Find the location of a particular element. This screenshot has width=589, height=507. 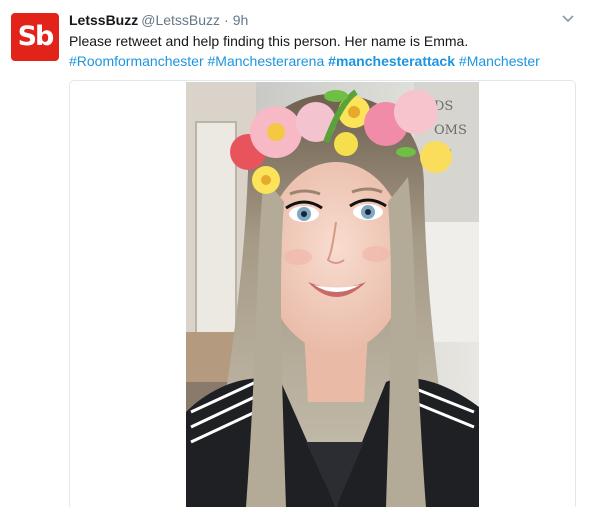

hashtag-manchesterarena: #Manchesterarena is located at coordinates (266, 61).